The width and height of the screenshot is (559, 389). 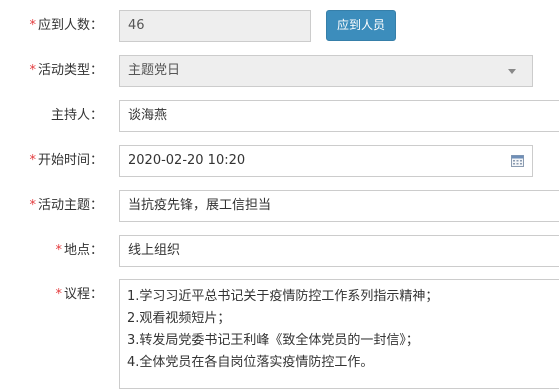 I want to click on start-time-label: * 开始时间：, so click(x=66, y=160).